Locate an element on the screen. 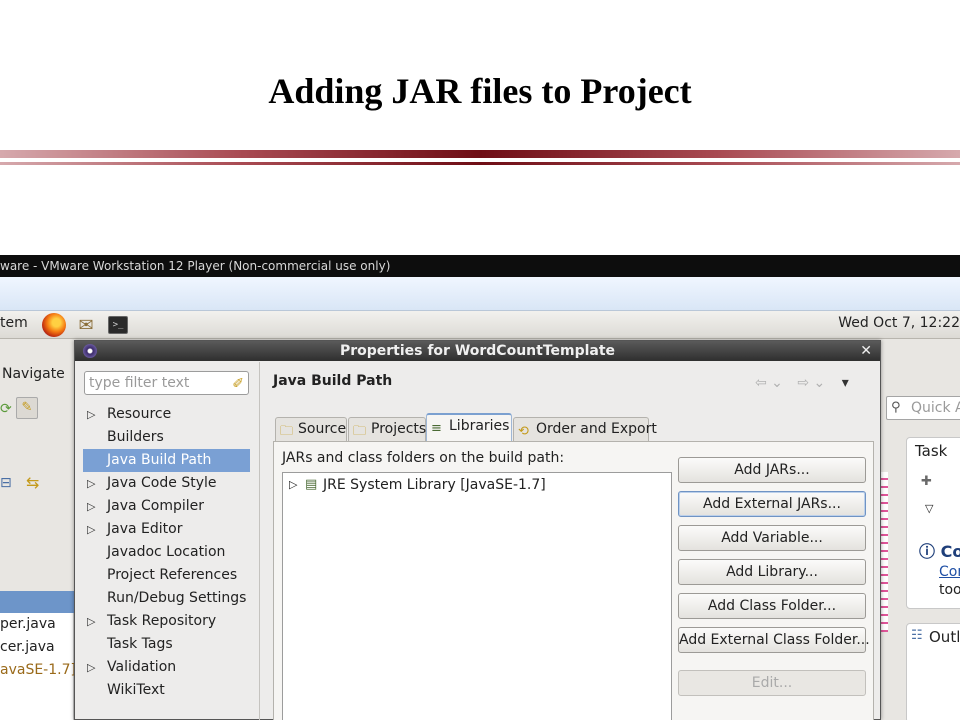 The image size is (960, 720). property-page-item: ▷ Java Compiler is located at coordinates (166, 506).